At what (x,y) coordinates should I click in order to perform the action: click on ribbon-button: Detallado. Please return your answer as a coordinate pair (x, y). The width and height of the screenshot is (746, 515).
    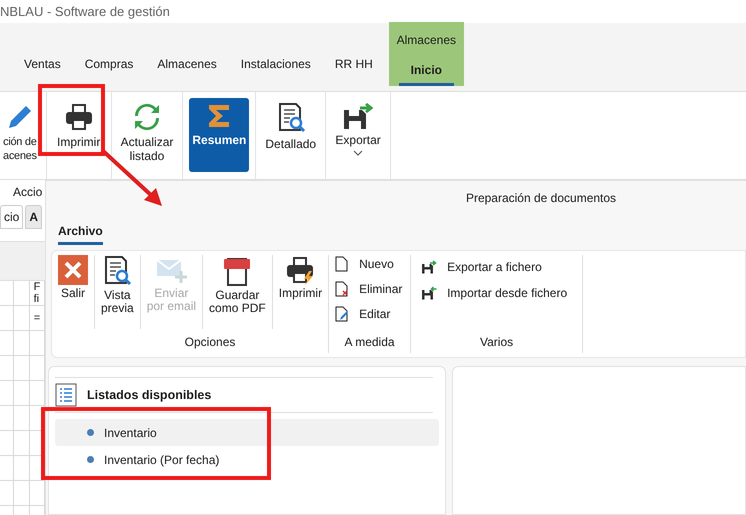
    Looking at the image, I should click on (291, 126).